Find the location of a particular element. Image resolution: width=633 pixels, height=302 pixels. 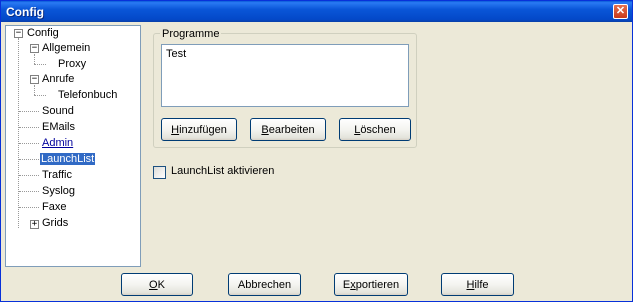

launchlist-checkbox-label: LaunchList aktivieren is located at coordinates (222, 171).